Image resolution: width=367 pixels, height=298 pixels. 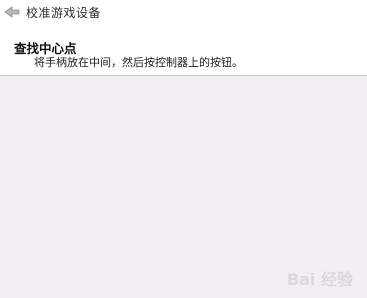 I want to click on back-button, so click(x=12, y=12).